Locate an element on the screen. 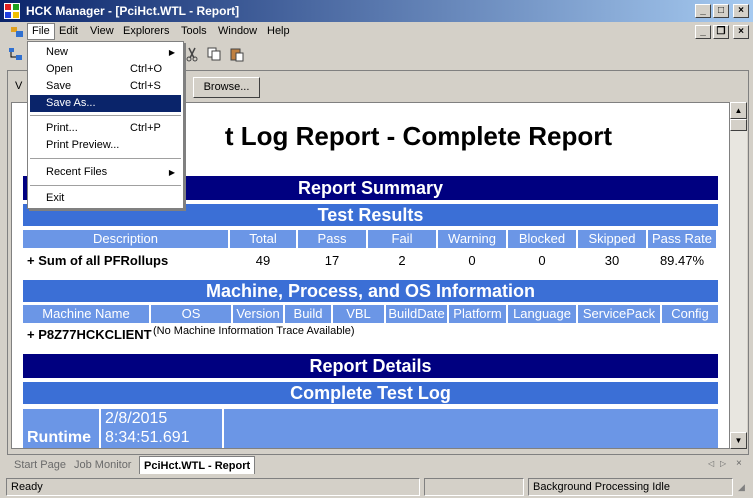 Image resolution: width=753 pixels, height=498 pixels. tab-report: PciHct.WTL - Report is located at coordinates (197, 465).